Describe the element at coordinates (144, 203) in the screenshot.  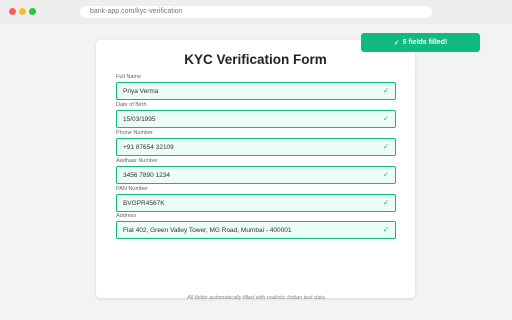
I see `pan-number-value: BVGPR4567K` at that location.